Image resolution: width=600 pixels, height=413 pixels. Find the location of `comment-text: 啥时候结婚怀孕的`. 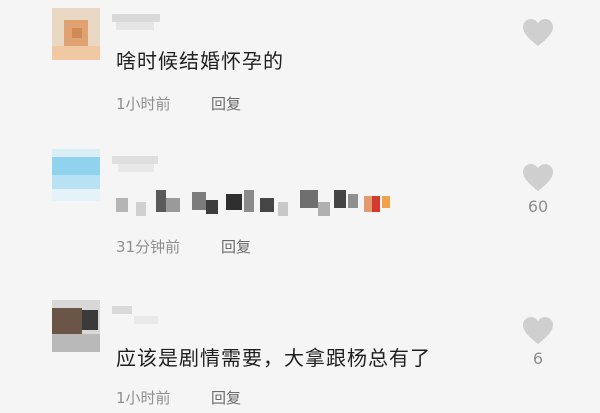

comment-text: 啥时候结婚怀孕的 is located at coordinates (200, 61).